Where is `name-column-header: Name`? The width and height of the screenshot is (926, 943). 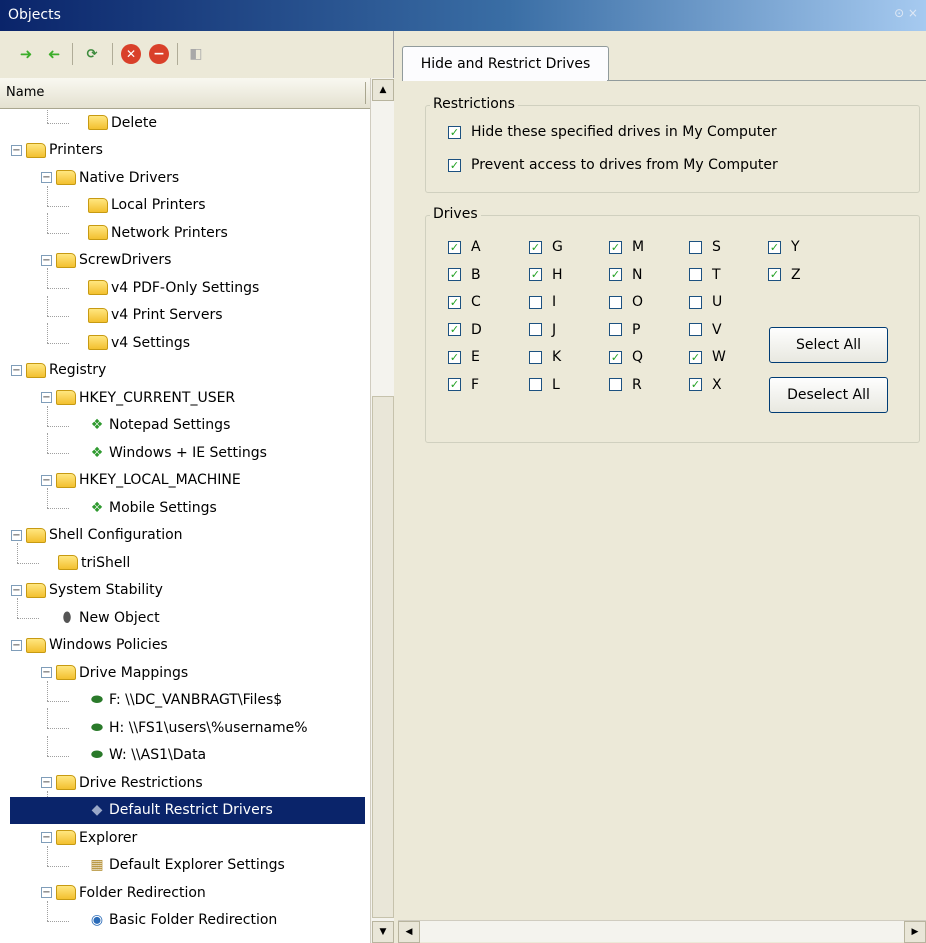
name-column-header: Name is located at coordinates (196, 93).